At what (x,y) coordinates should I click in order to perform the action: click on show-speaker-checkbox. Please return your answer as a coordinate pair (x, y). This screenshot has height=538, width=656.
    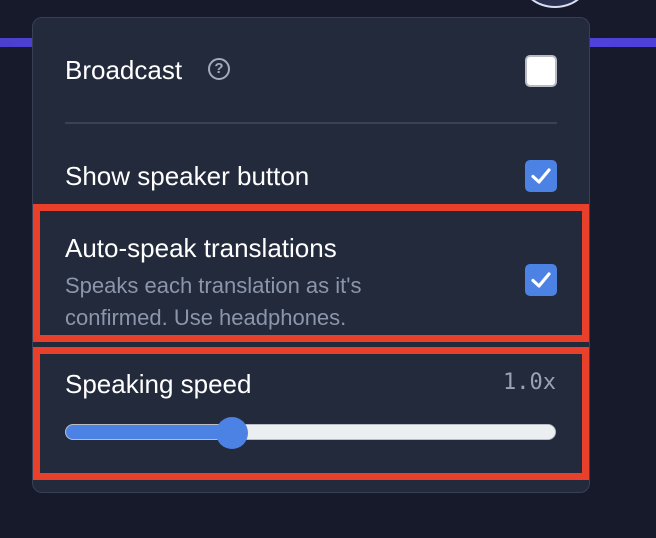
    Looking at the image, I should click on (541, 176).